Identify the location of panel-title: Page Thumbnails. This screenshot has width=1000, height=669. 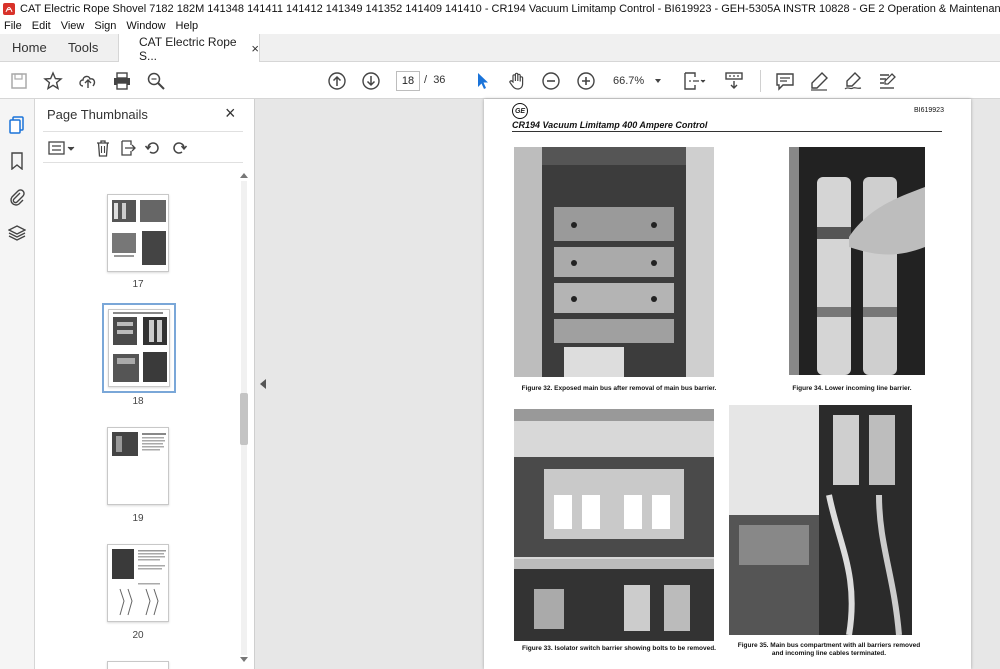
(97, 114).